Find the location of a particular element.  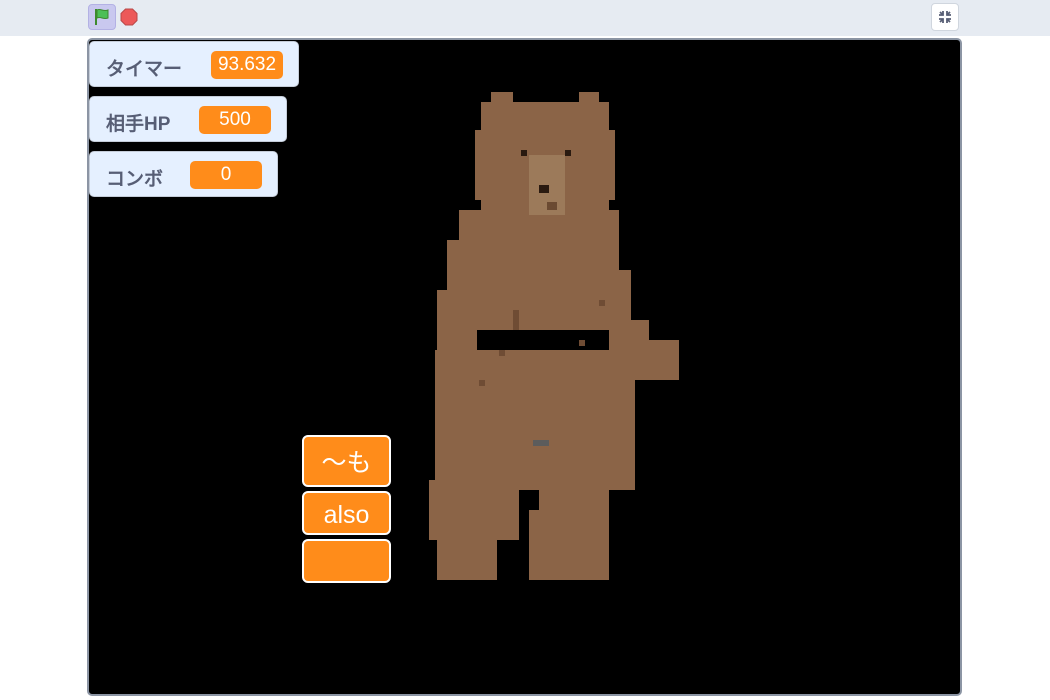

monitor-label: 相手HP is located at coordinates (138, 124).